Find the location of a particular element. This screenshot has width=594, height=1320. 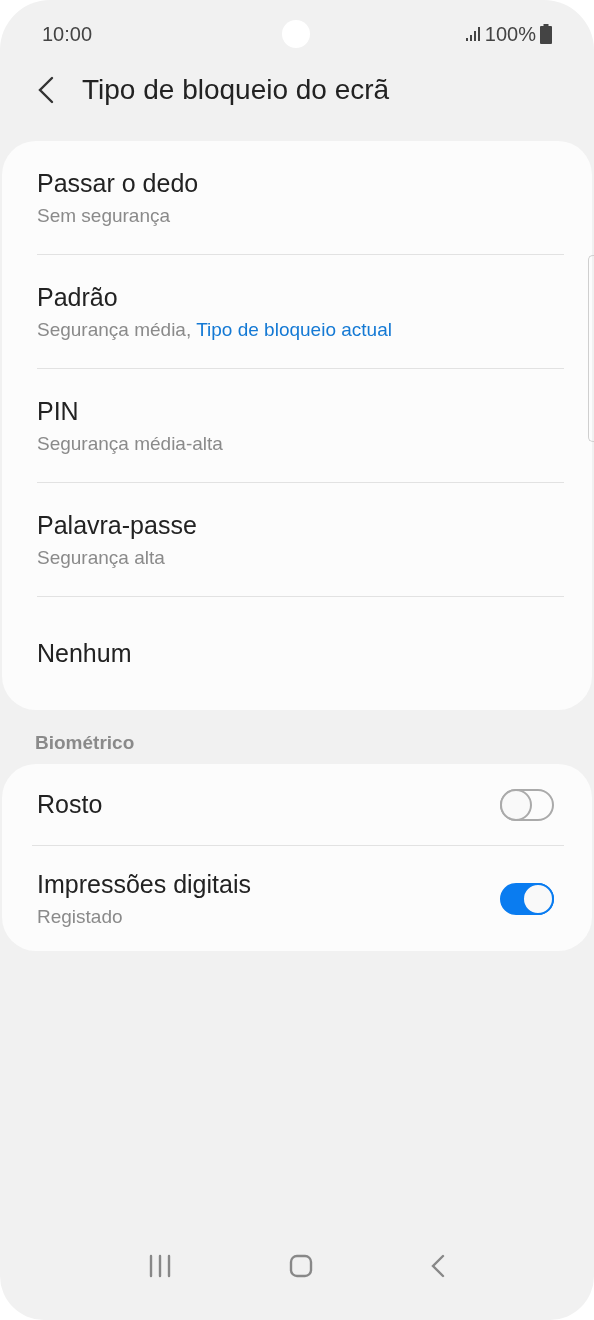

home-icon is located at coordinates (301, 1266).